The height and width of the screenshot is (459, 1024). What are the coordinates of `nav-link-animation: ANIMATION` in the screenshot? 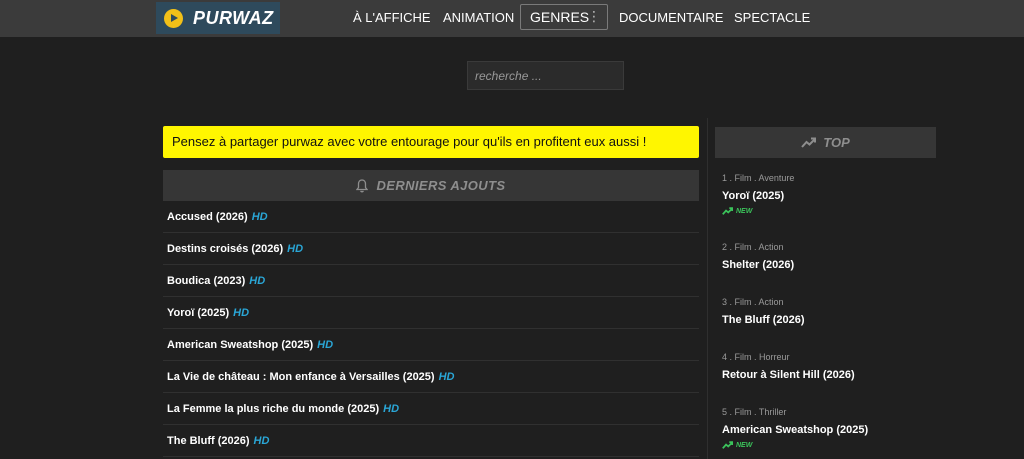 It's located at (478, 18).